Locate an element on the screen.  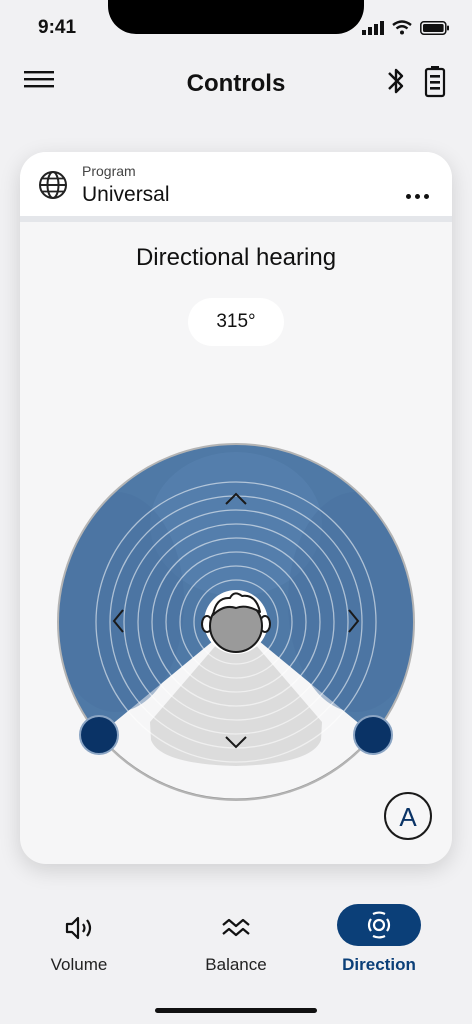
tab-balance: Balance is located at coordinates (236, 940).